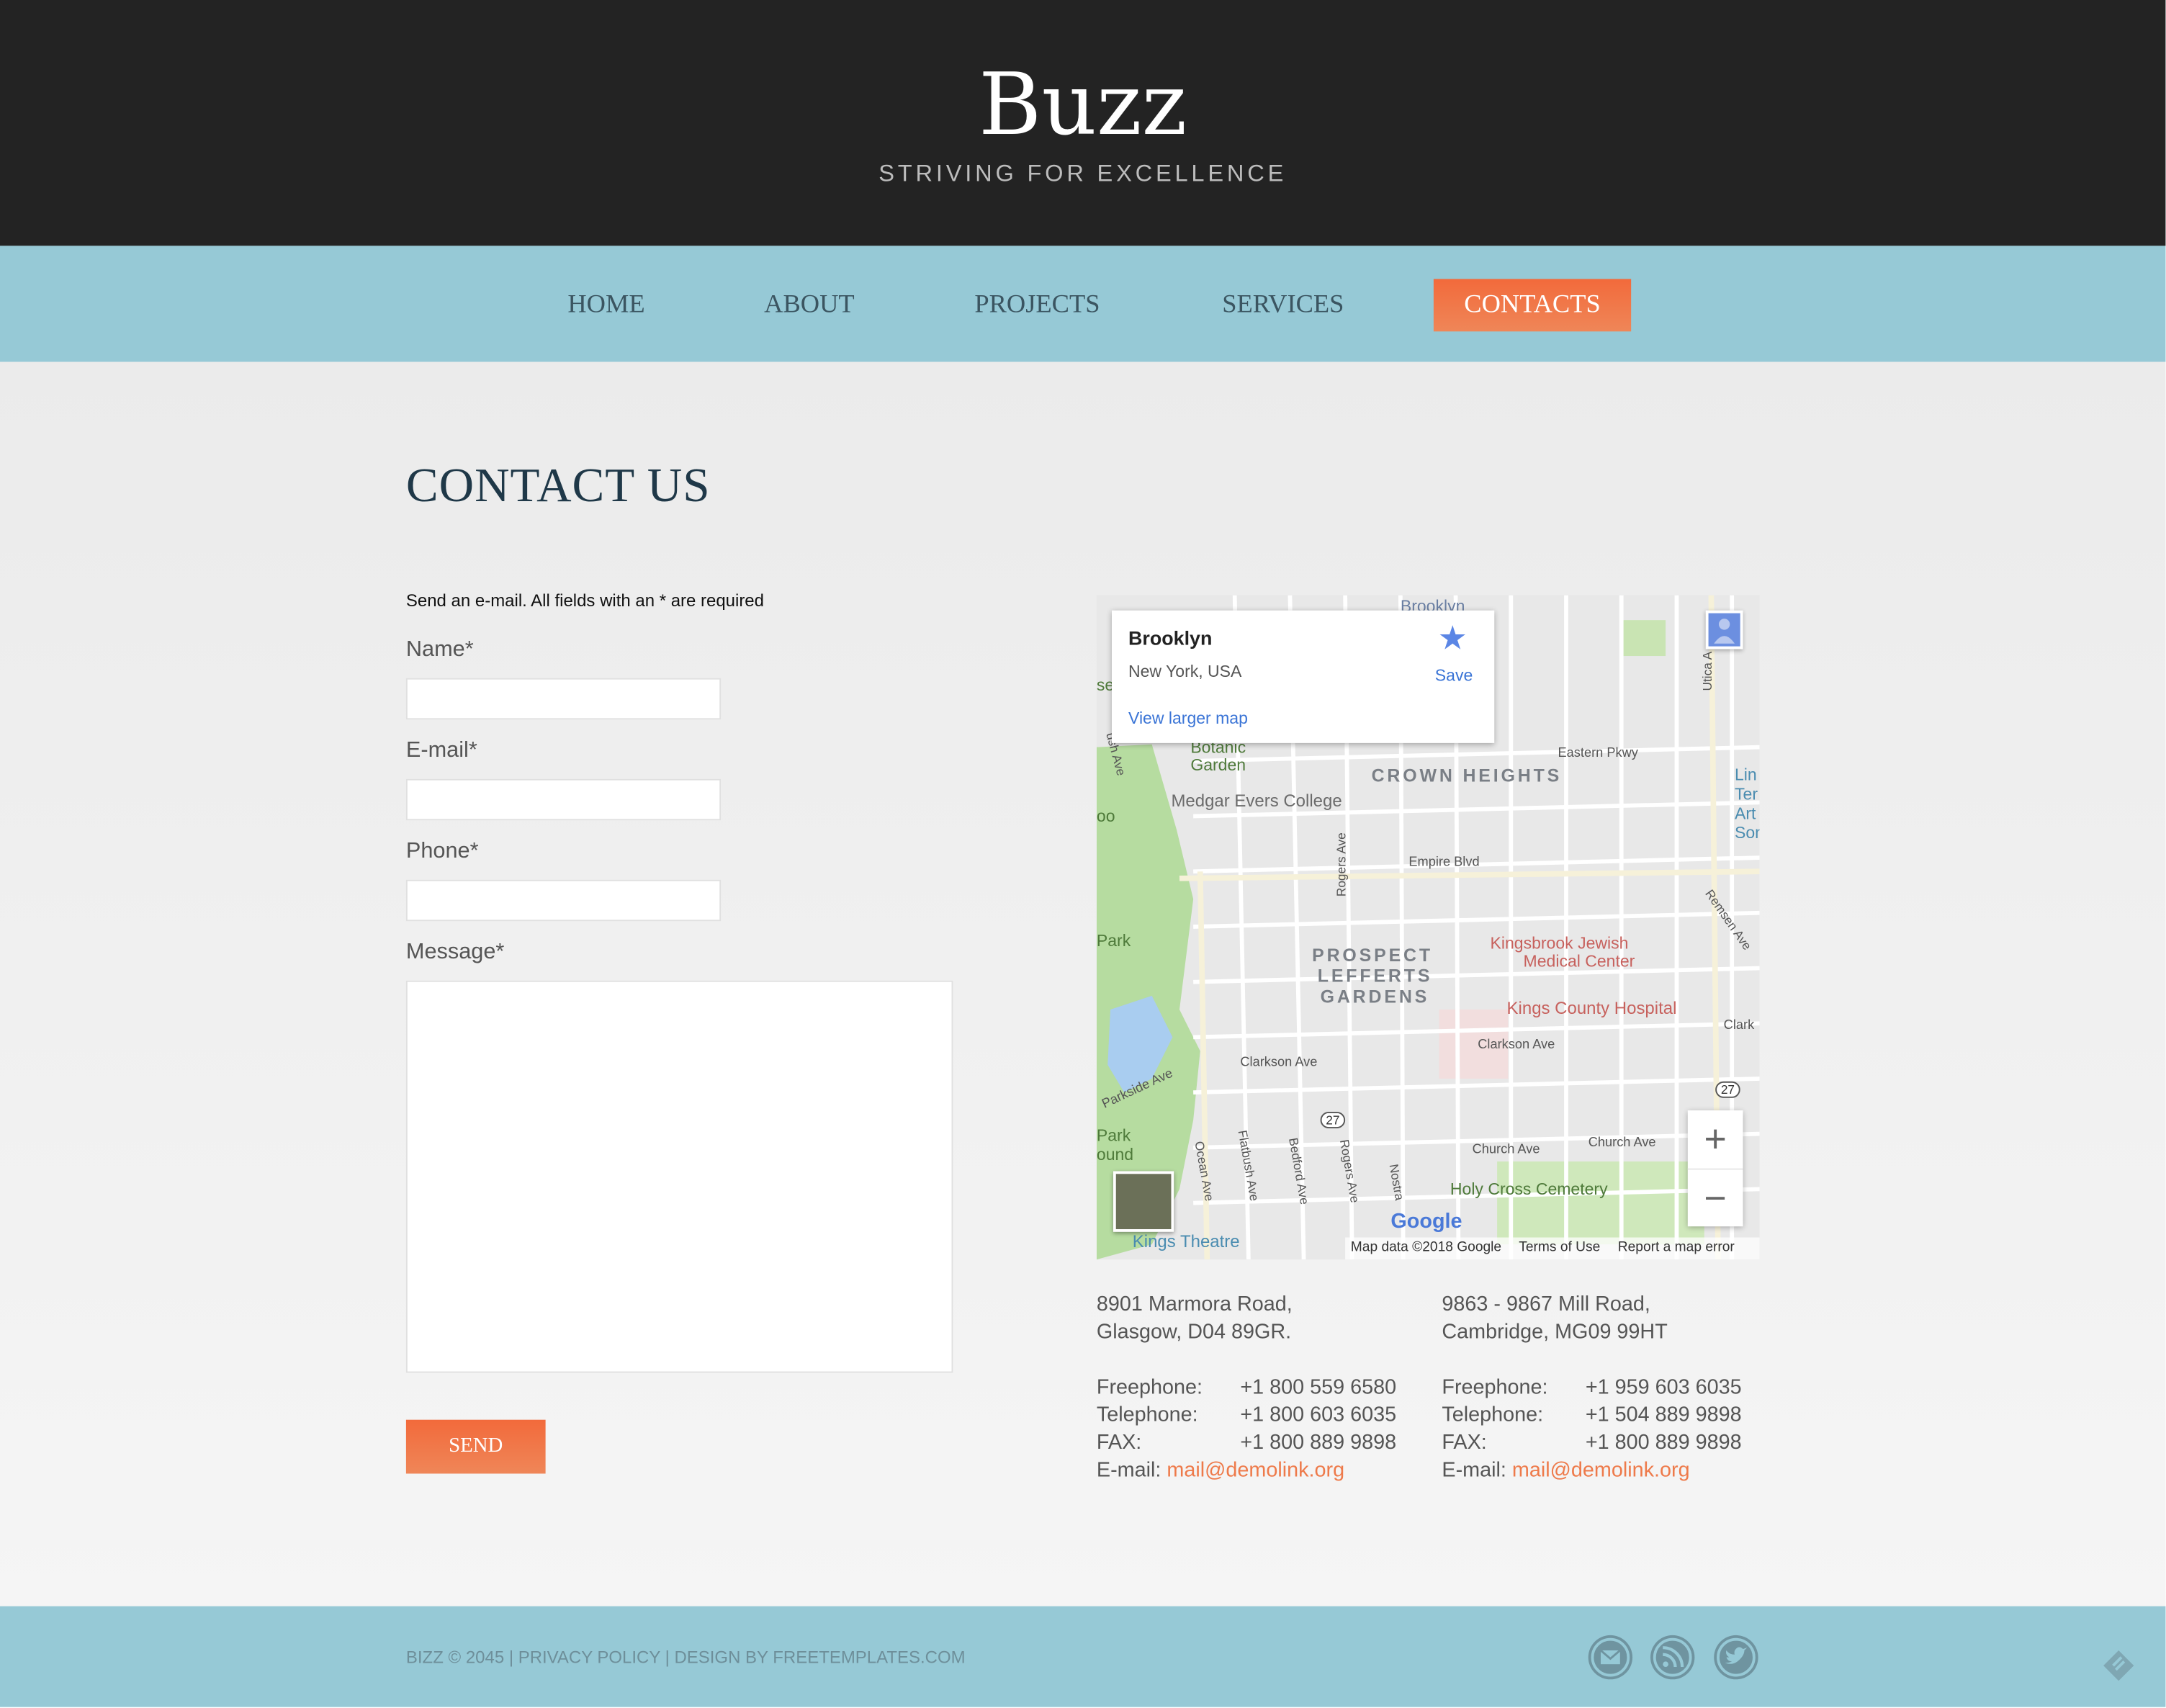 The width and height of the screenshot is (2166, 1708). What do you see at coordinates (558, 486) in the screenshot?
I see `page-title: CONTACT US` at bounding box center [558, 486].